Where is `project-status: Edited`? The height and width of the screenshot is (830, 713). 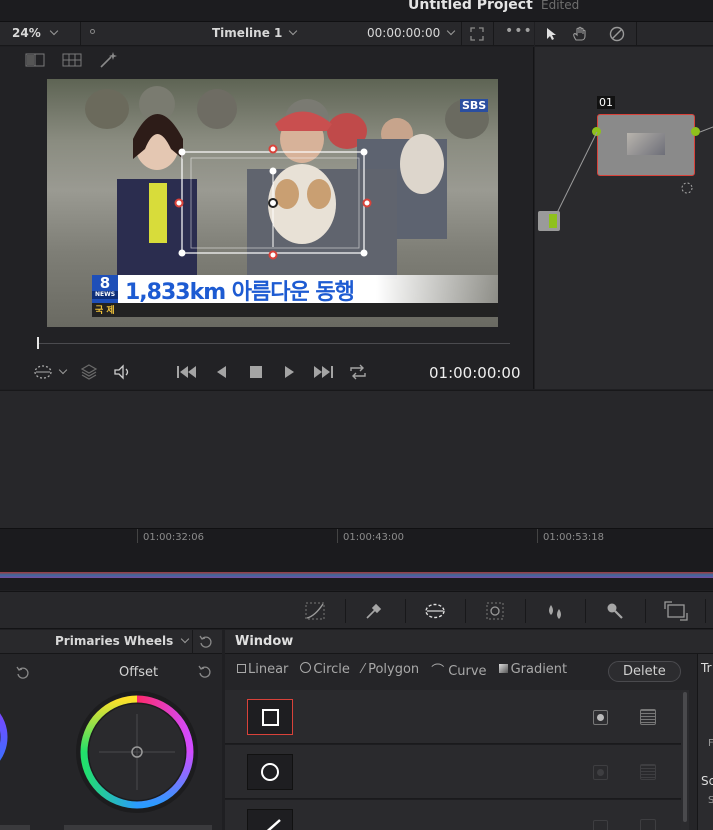 project-status: Edited is located at coordinates (560, 6).